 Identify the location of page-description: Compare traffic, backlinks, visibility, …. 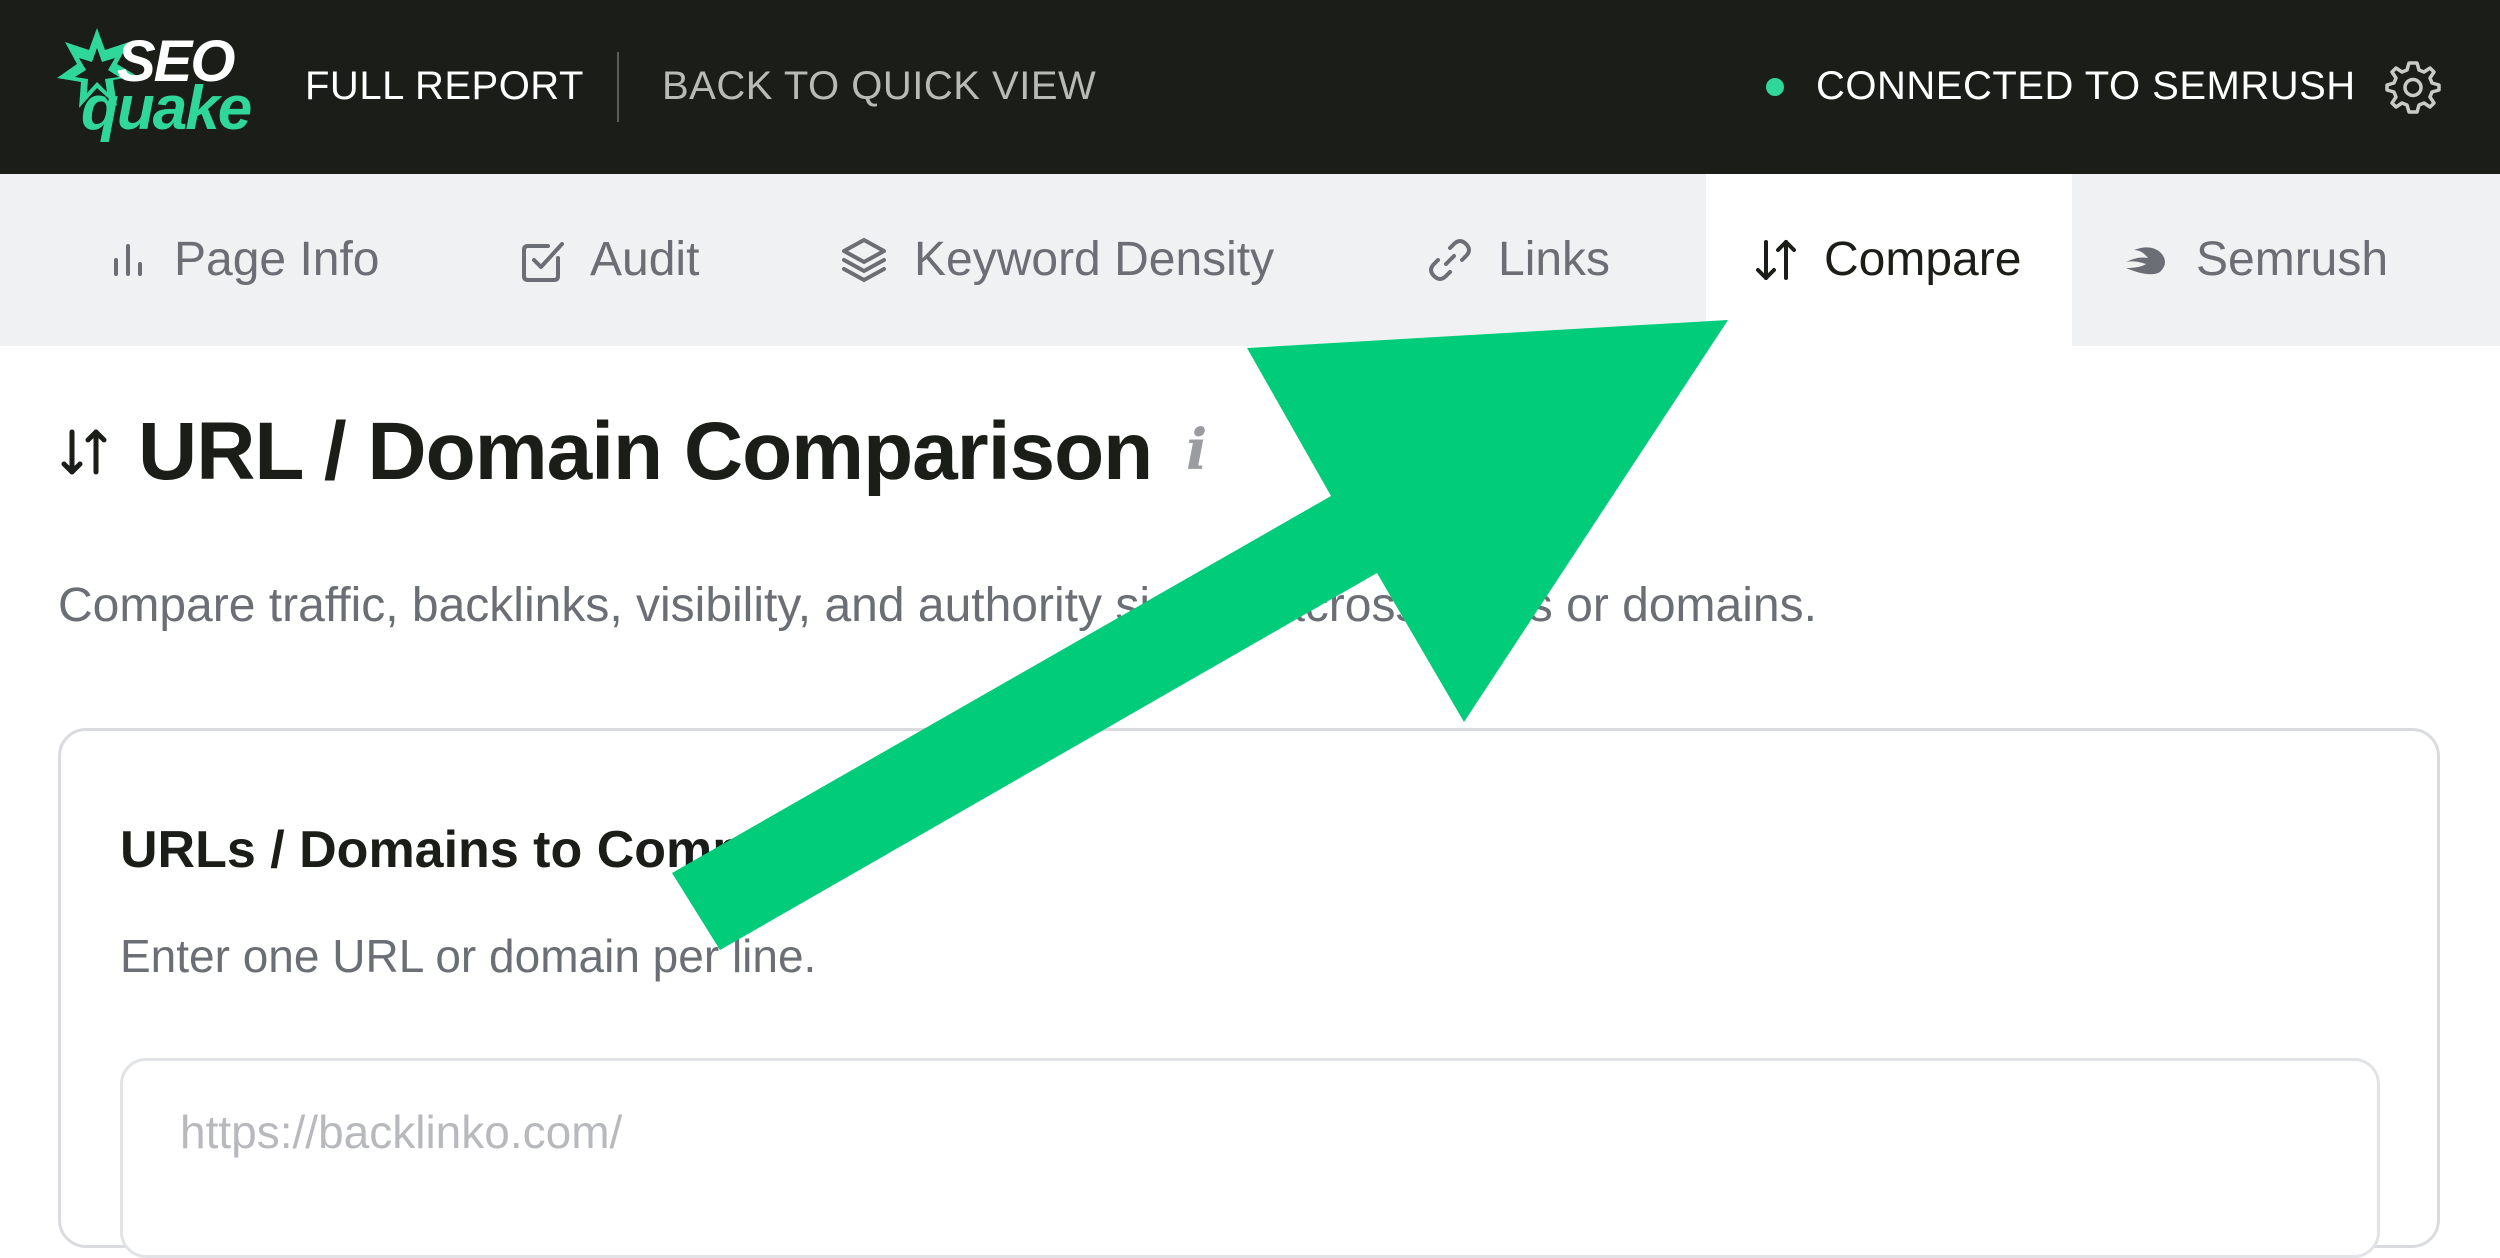
(937, 605).